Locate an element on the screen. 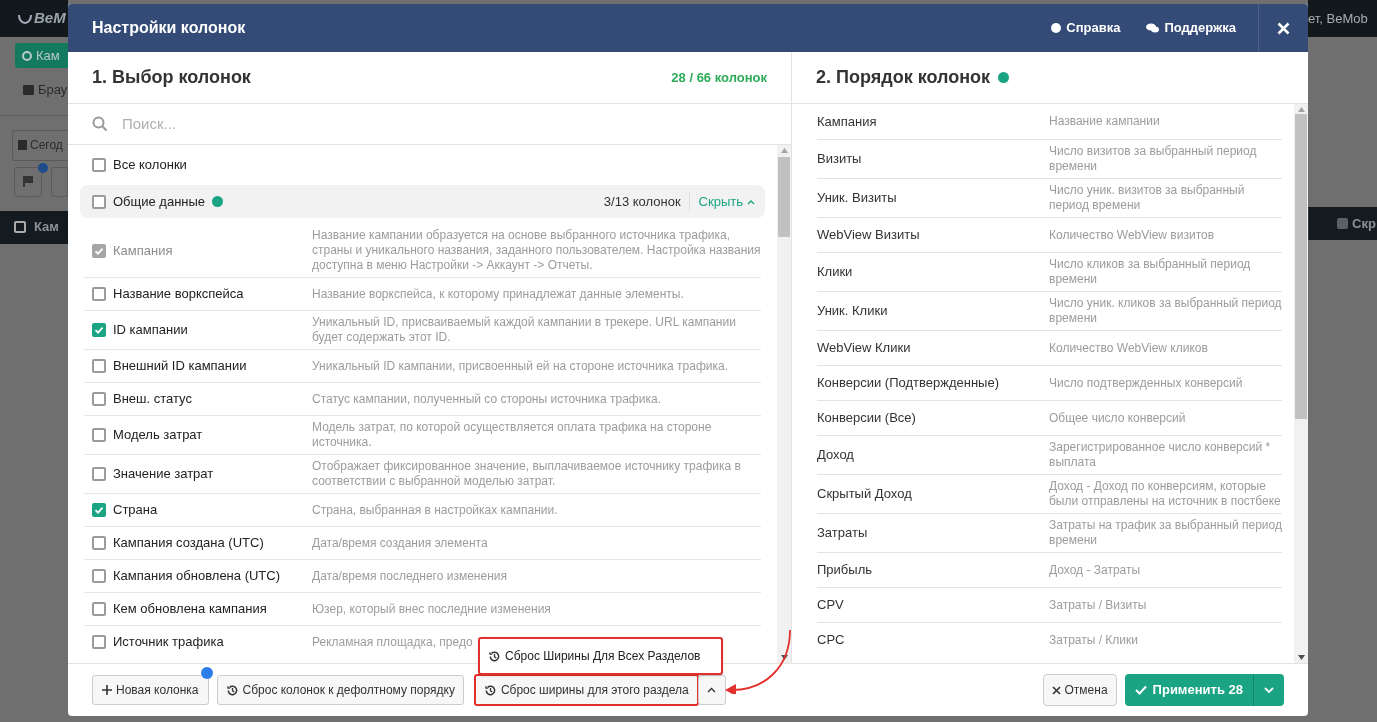  column-label: Конверсии (Все) is located at coordinates (933, 418).